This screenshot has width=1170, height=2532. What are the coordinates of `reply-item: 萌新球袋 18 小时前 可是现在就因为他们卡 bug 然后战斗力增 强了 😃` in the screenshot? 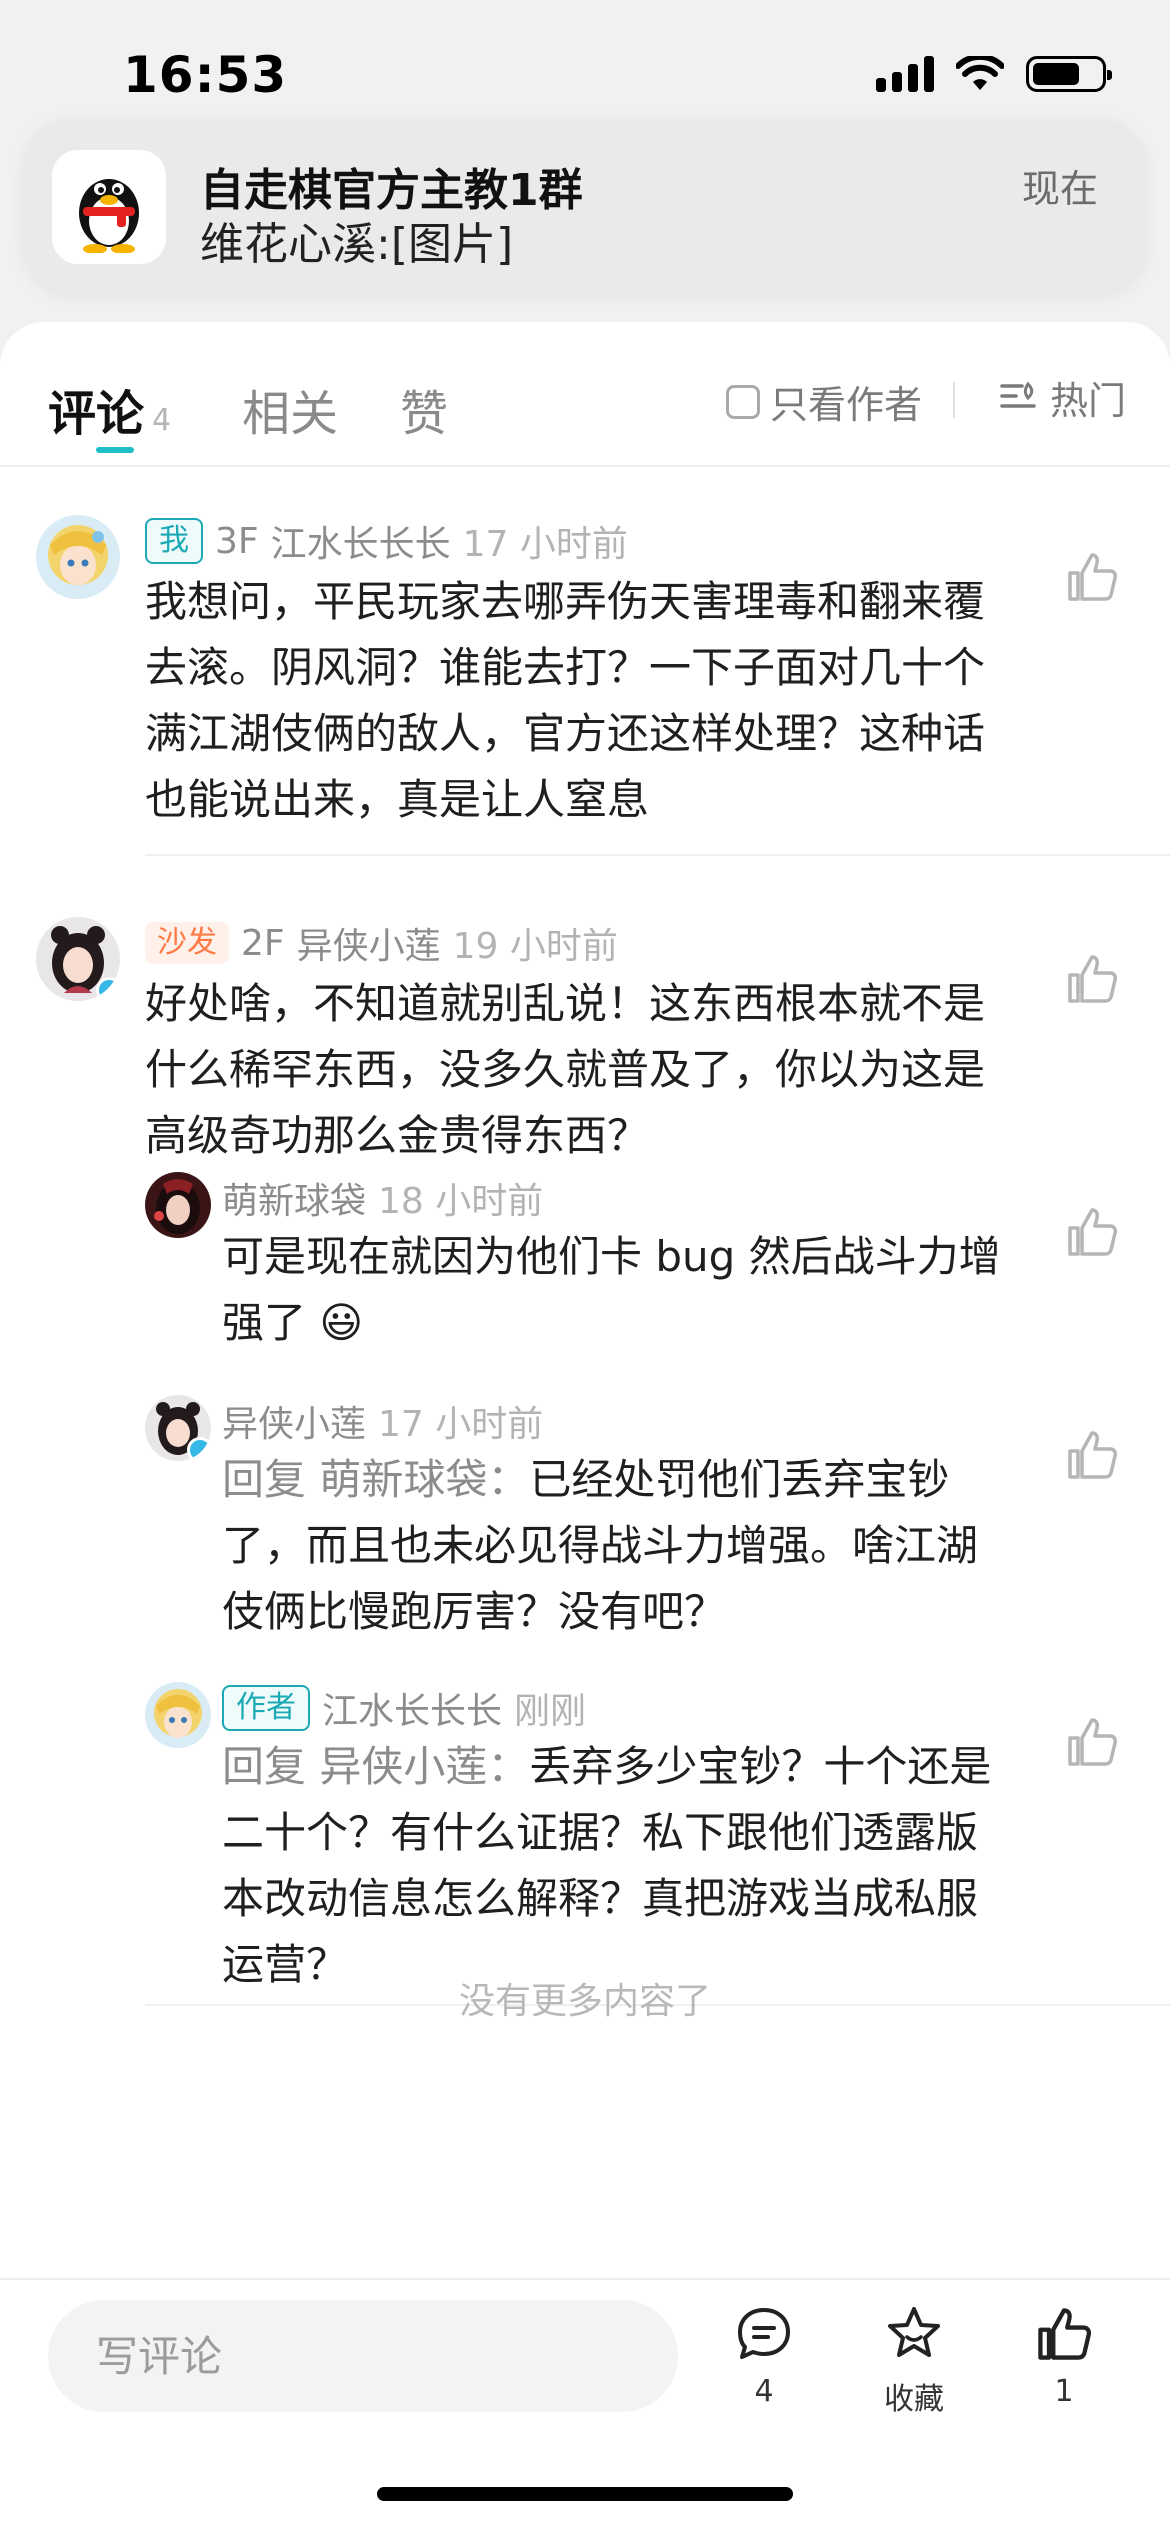 It's located at (585, 1282).